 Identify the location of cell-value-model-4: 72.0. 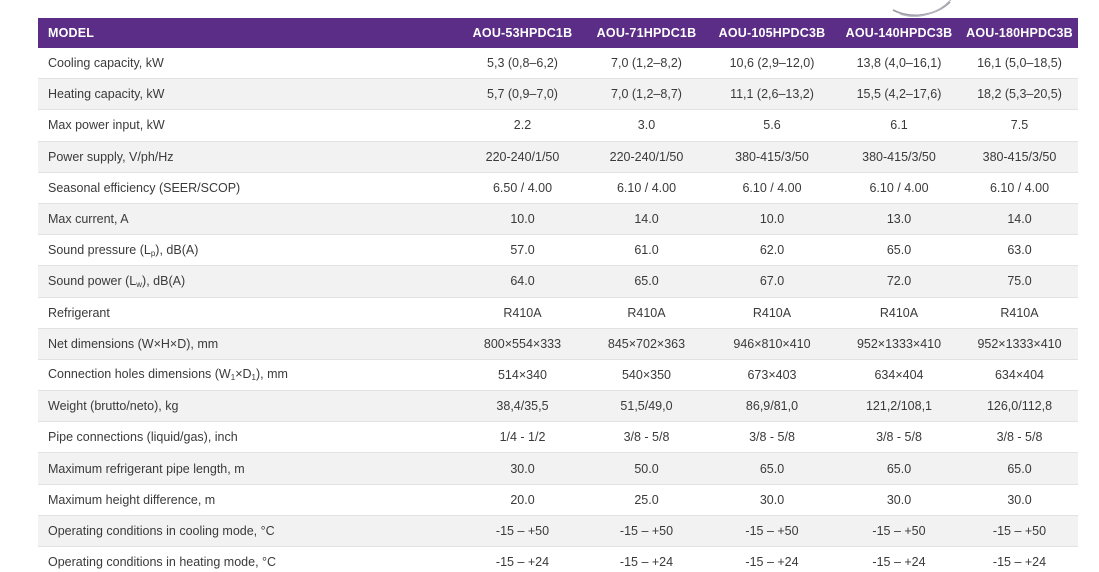
(899, 281).